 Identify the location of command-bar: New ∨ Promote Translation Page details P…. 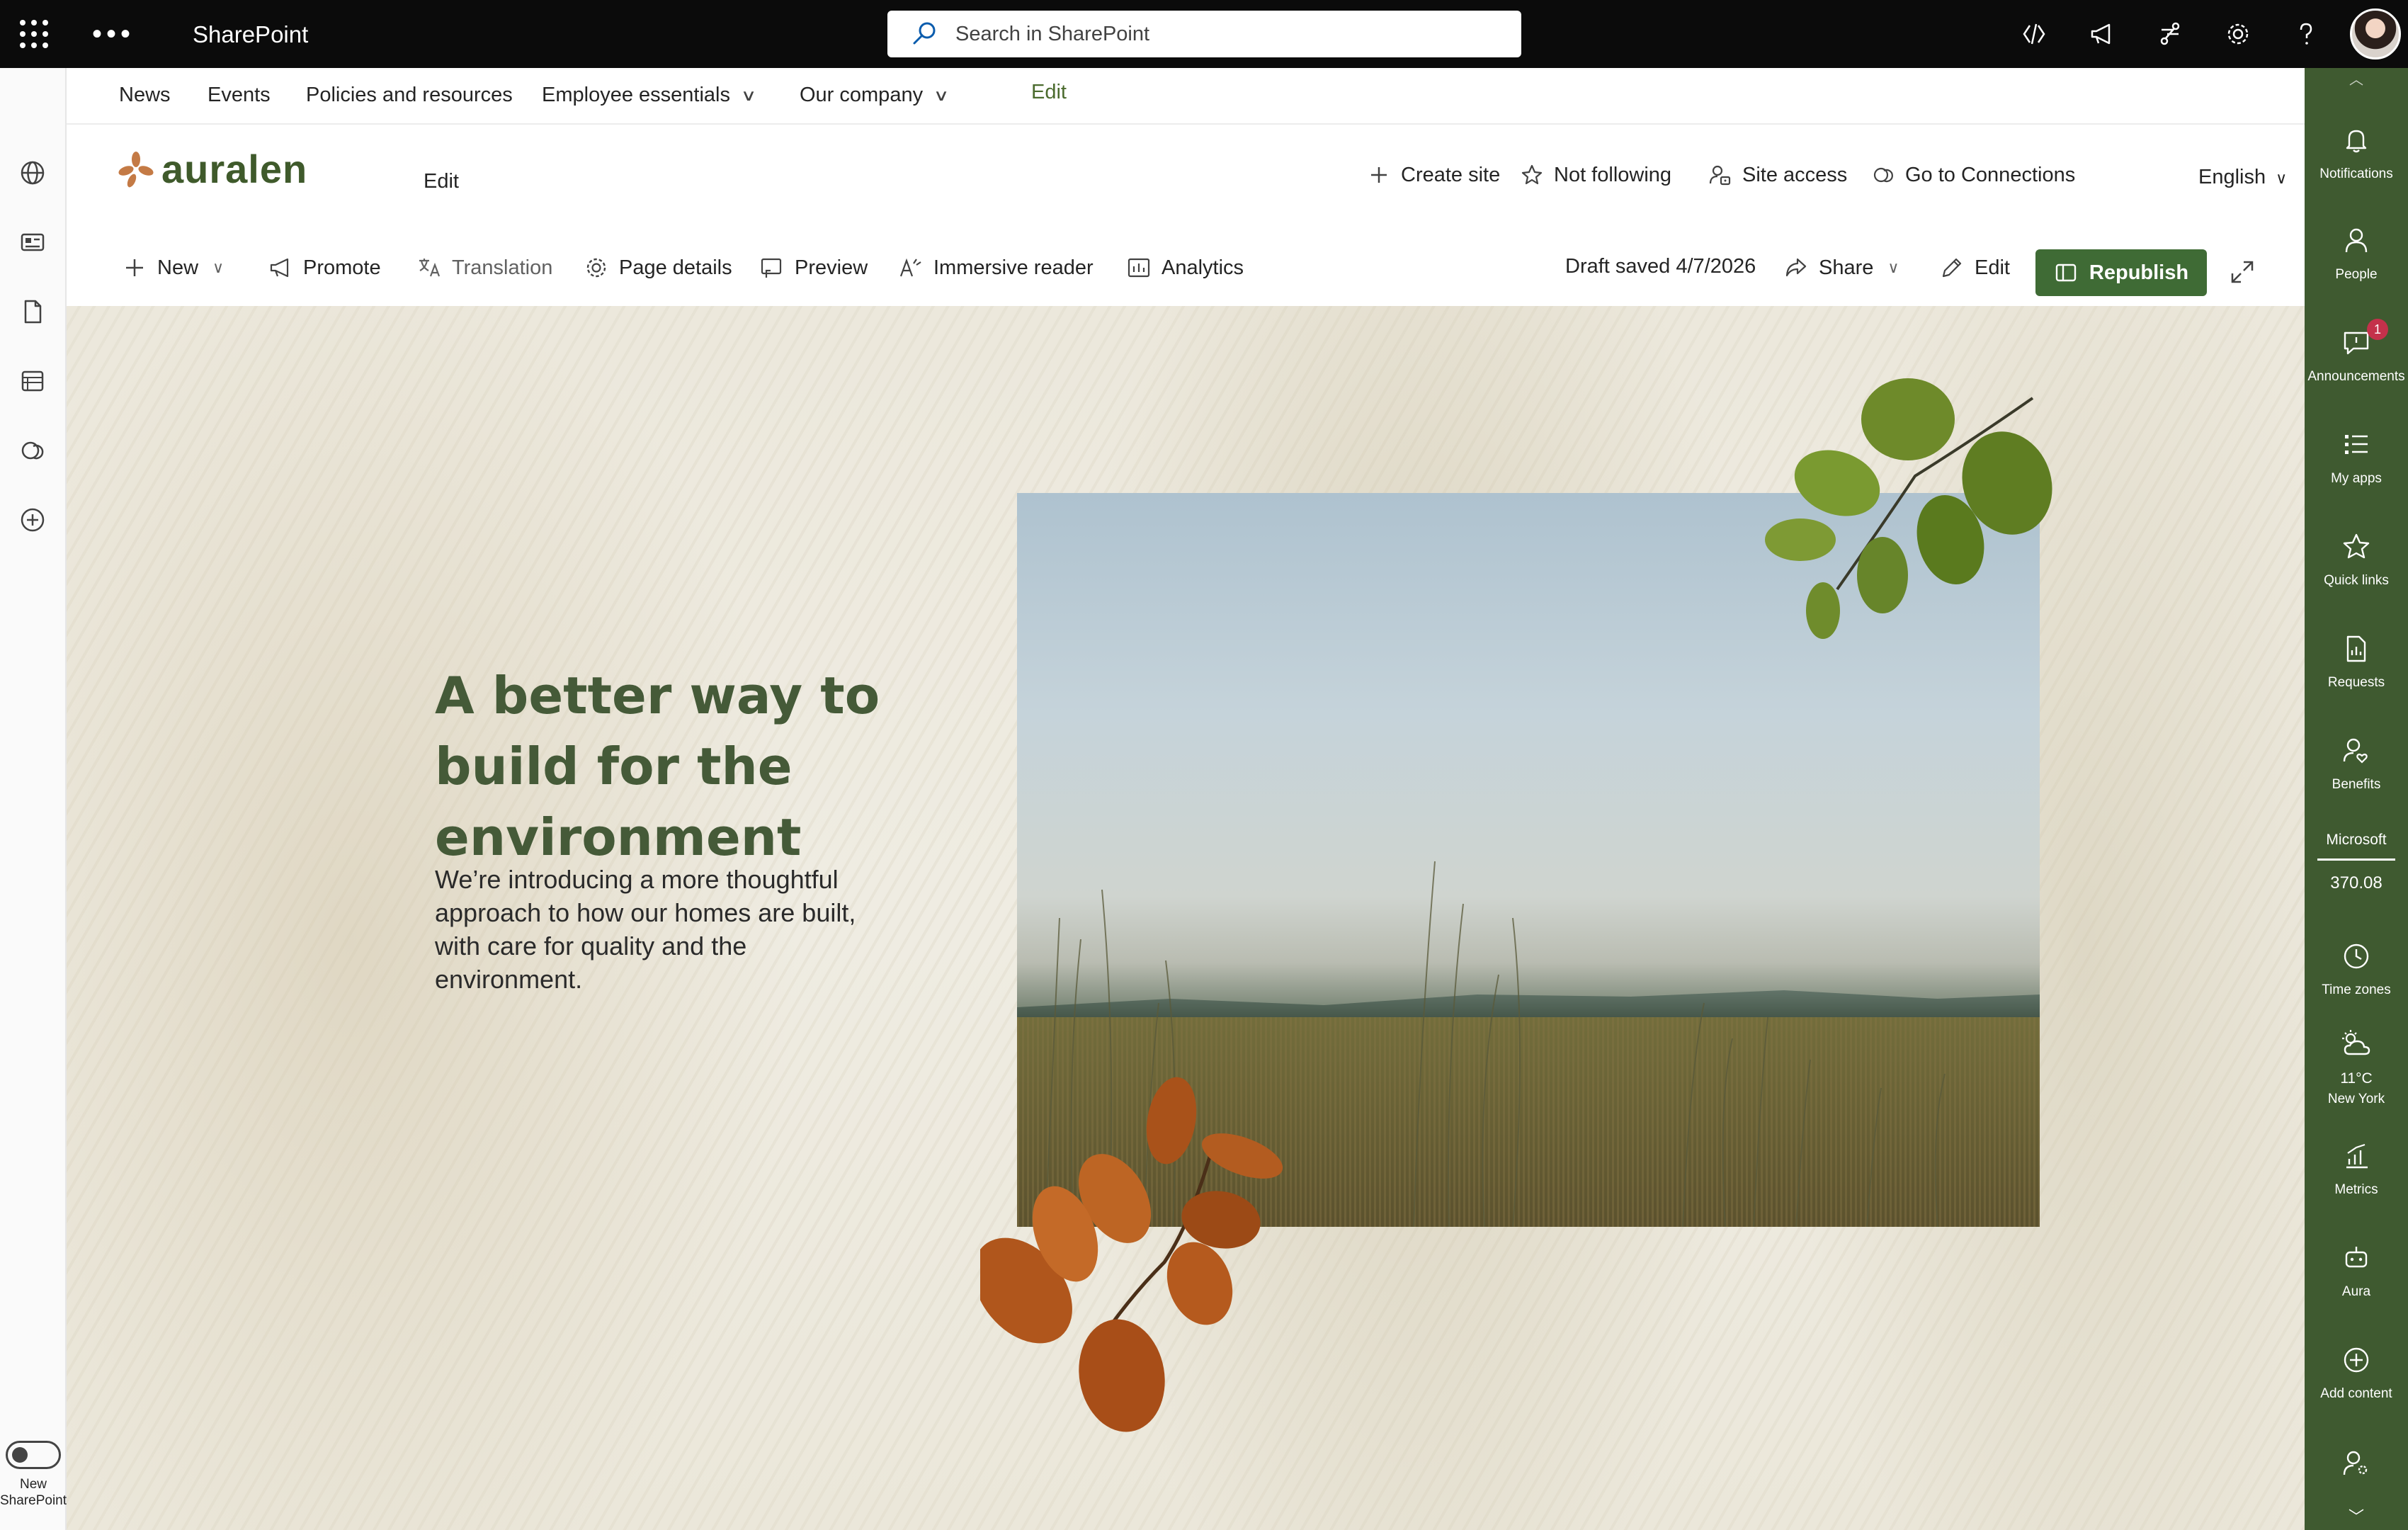
(1186, 270).